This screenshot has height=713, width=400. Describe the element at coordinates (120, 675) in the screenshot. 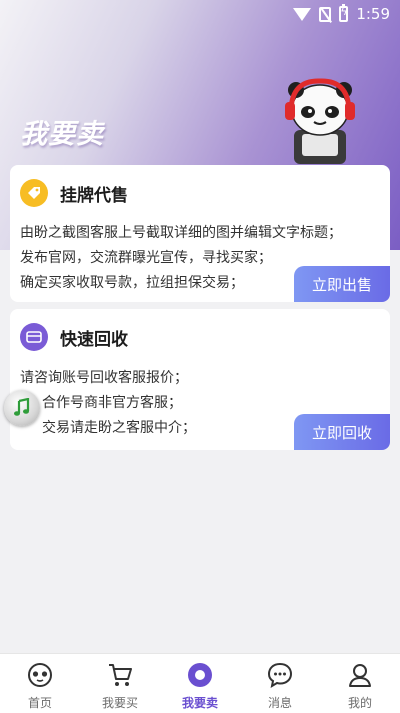

I see `cart-icon` at that location.